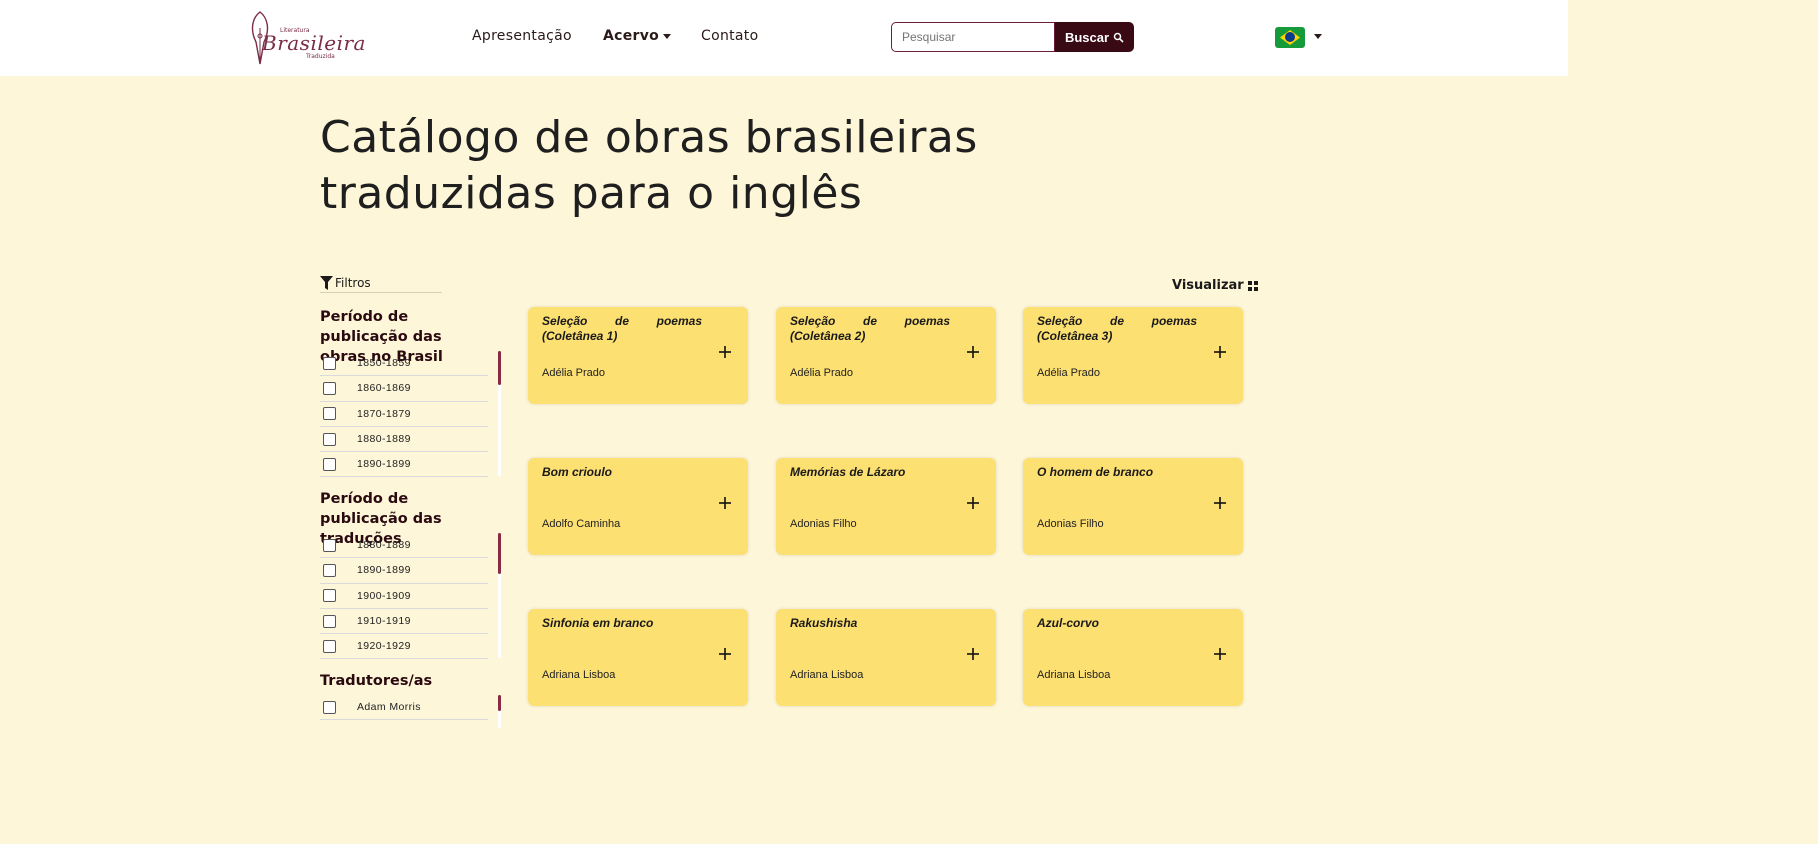 This screenshot has width=1818, height=844. I want to click on filter-option: 1920-1929, so click(404, 647).